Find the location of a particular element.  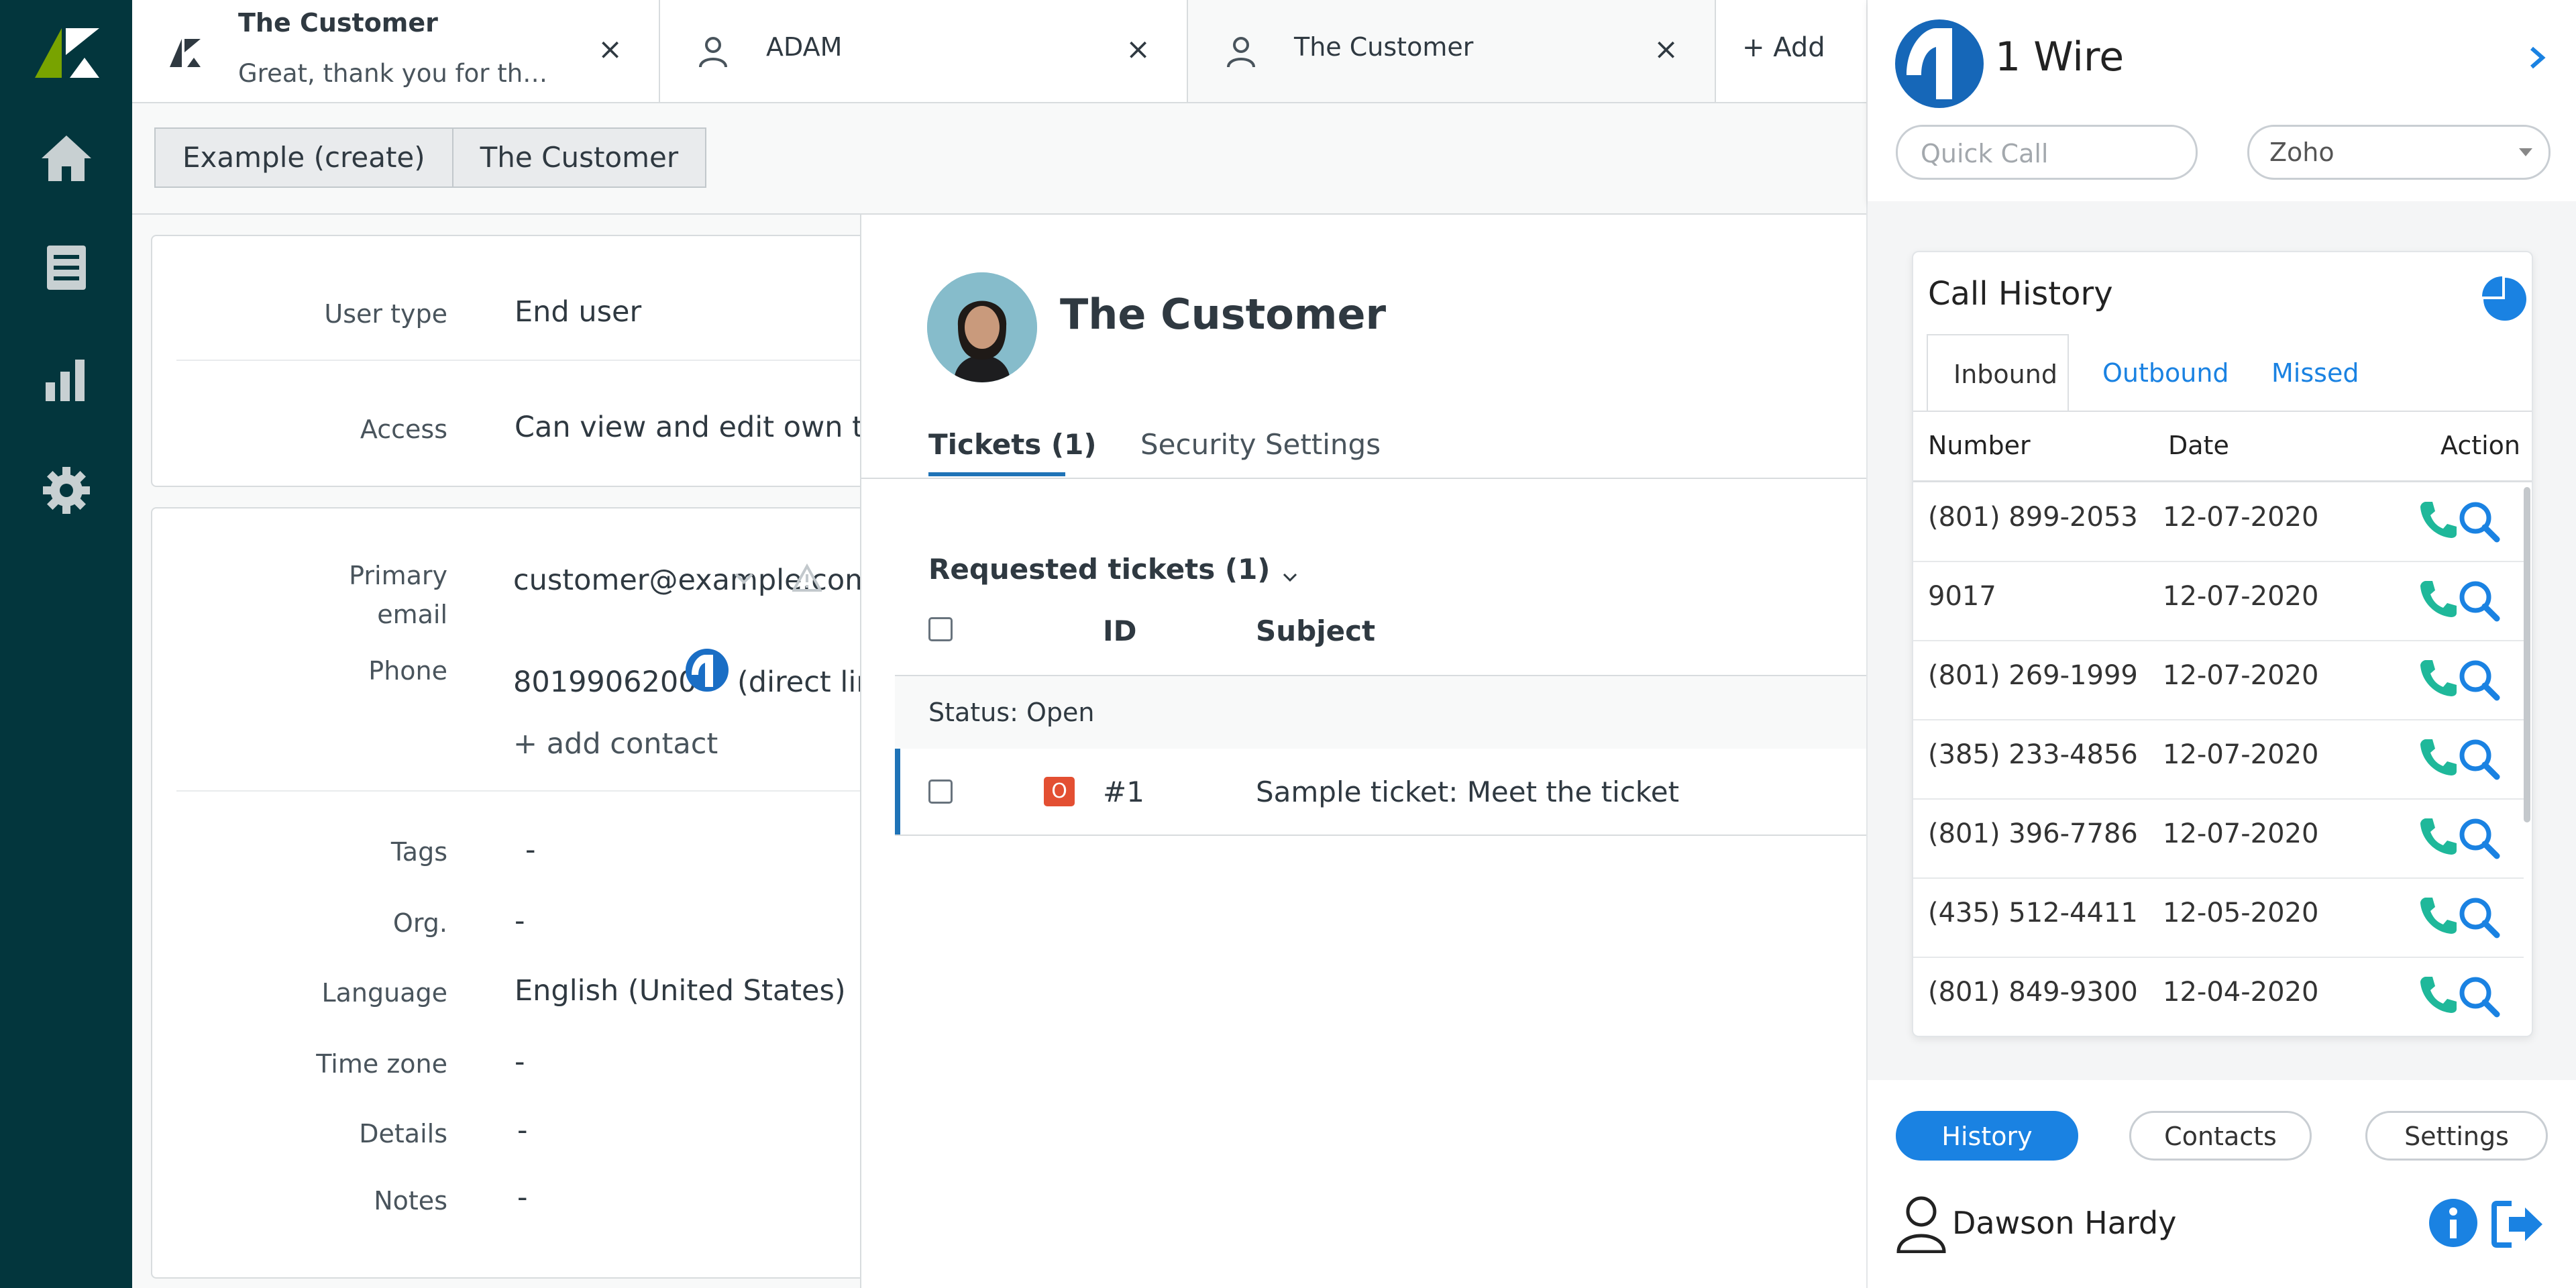

quick-call-input: Quick Call is located at coordinates (2047, 152).